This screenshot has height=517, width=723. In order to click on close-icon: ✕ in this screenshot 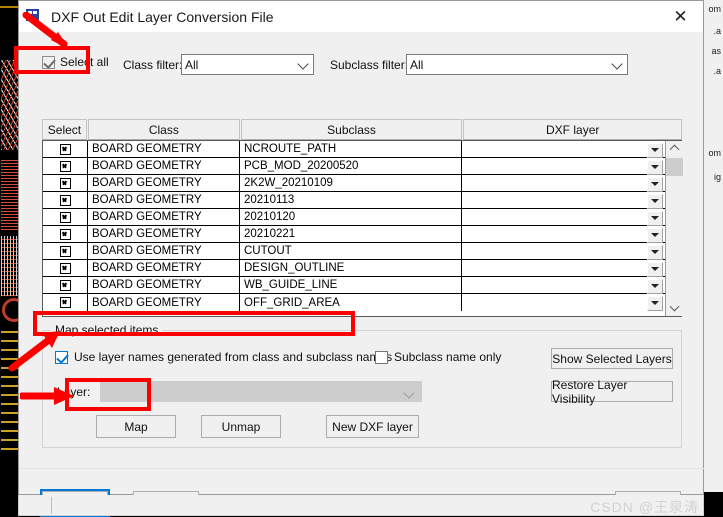, I will do `click(680, 16)`.